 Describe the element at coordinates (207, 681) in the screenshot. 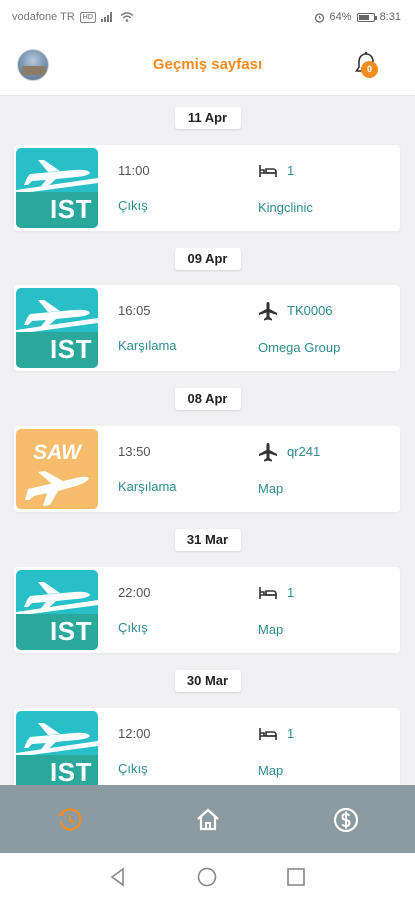

I see `date-header: 30 Mar` at that location.